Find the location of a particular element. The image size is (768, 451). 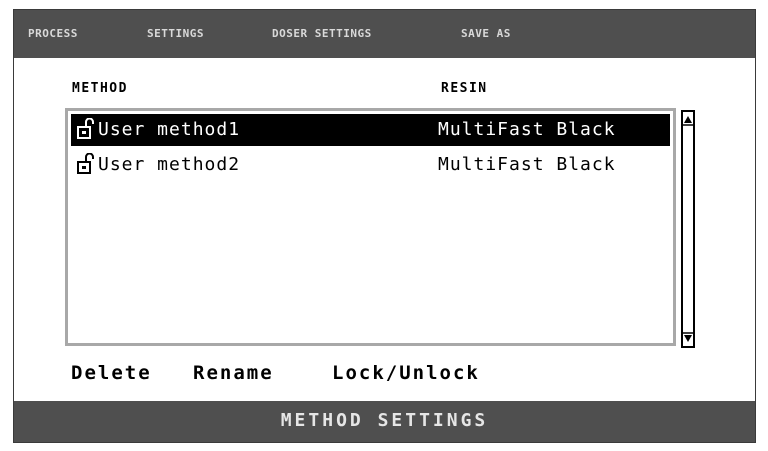

method-name: User method2 is located at coordinates (169, 164).